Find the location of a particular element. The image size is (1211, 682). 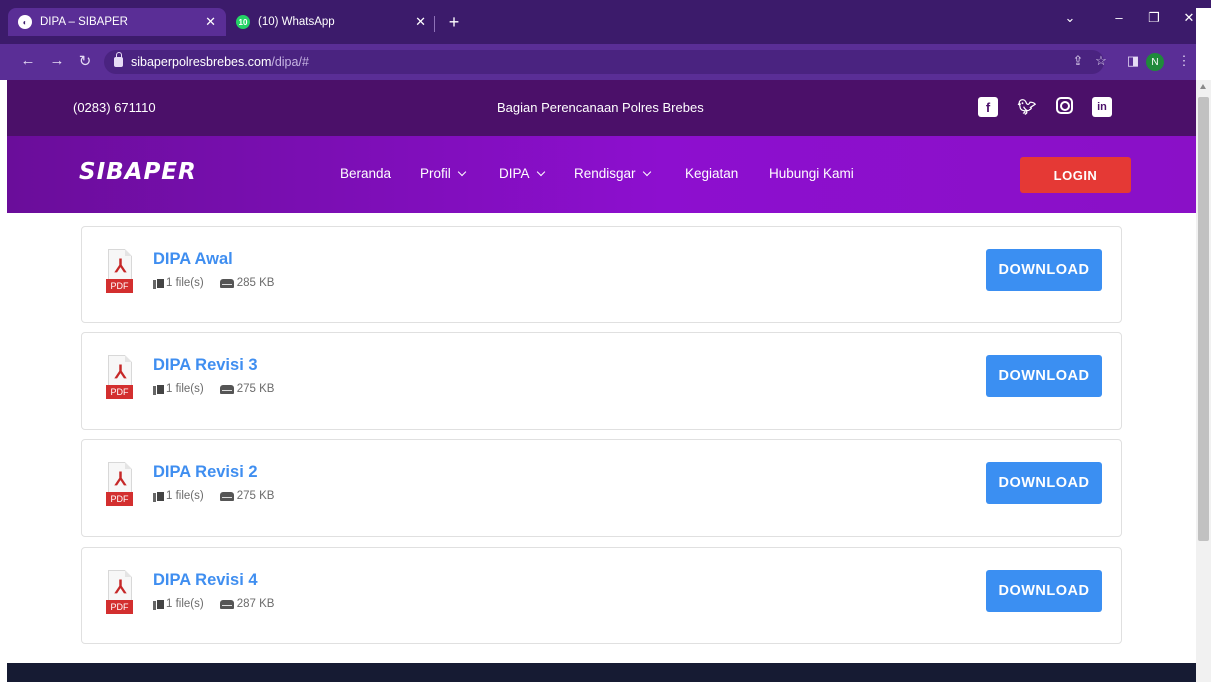

tab-title: DIPA – SIBAPER is located at coordinates (84, 22).